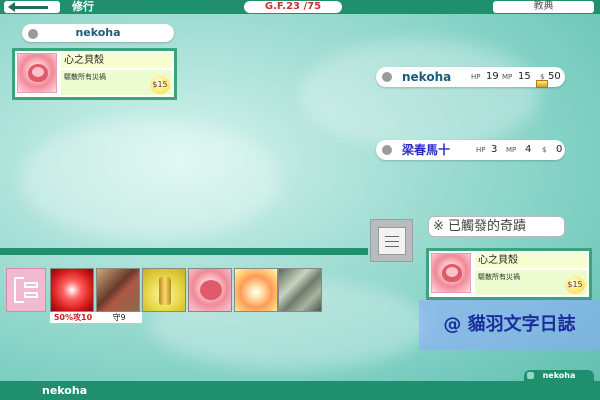  I want to click on selected-card: 心之貝殼 驅散所有災禍 $15, so click(94, 74).